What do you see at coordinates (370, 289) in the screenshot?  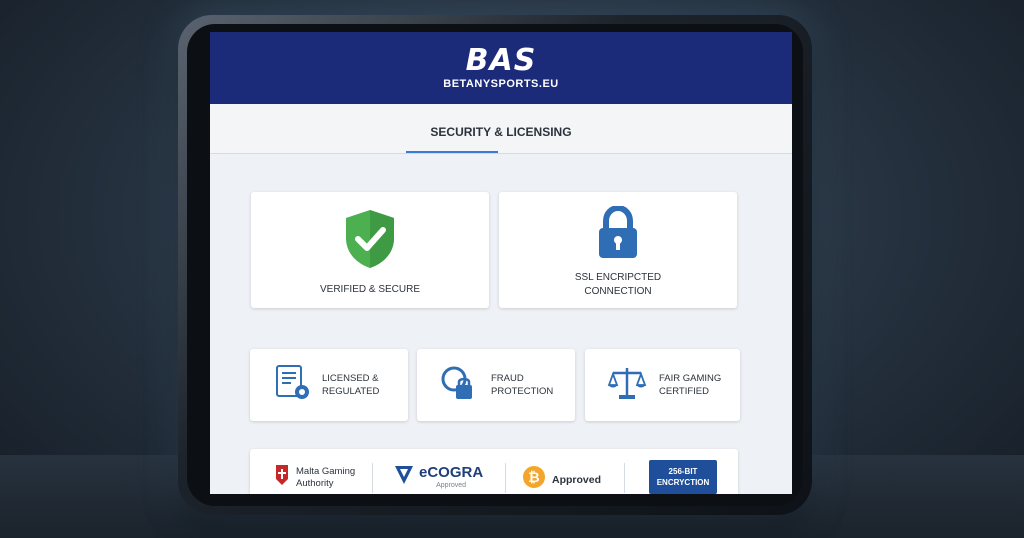 I see `verified-secure-label: VERIFIED & SECURE` at bounding box center [370, 289].